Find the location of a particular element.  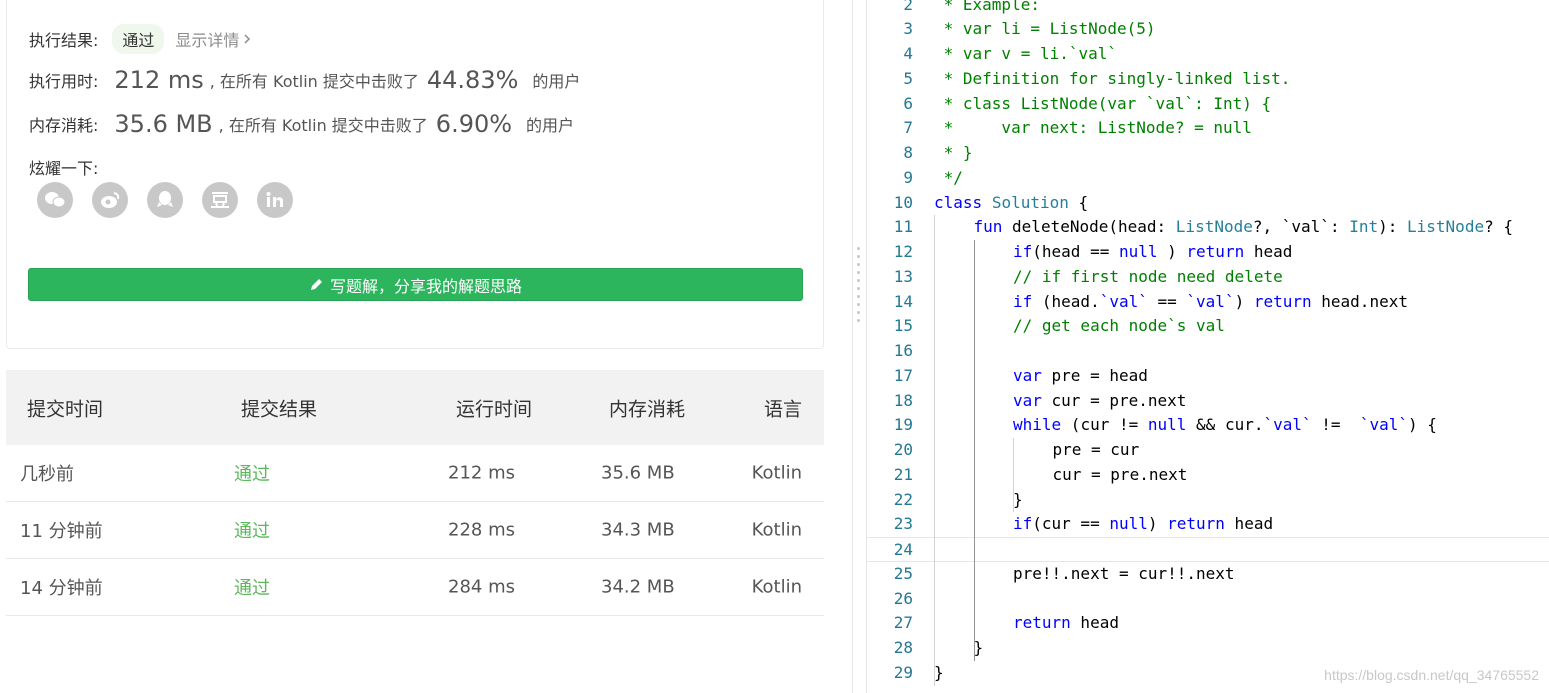

memory-text: , 在所有 Kotlin 提交中击败了 is located at coordinates (323, 125).